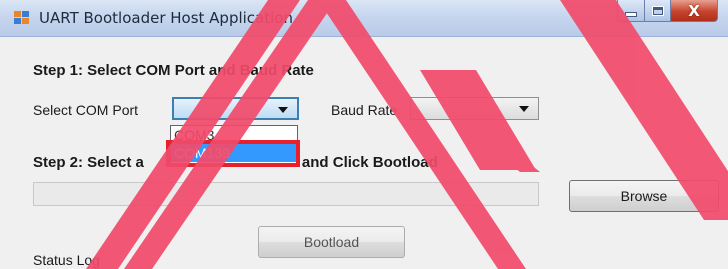 Image resolution: width=728 pixels, height=269 pixels. What do you see at coordinates (474, 108) in the screenshot?
I see `baud-rate-select` at bounding box center [474, 108].